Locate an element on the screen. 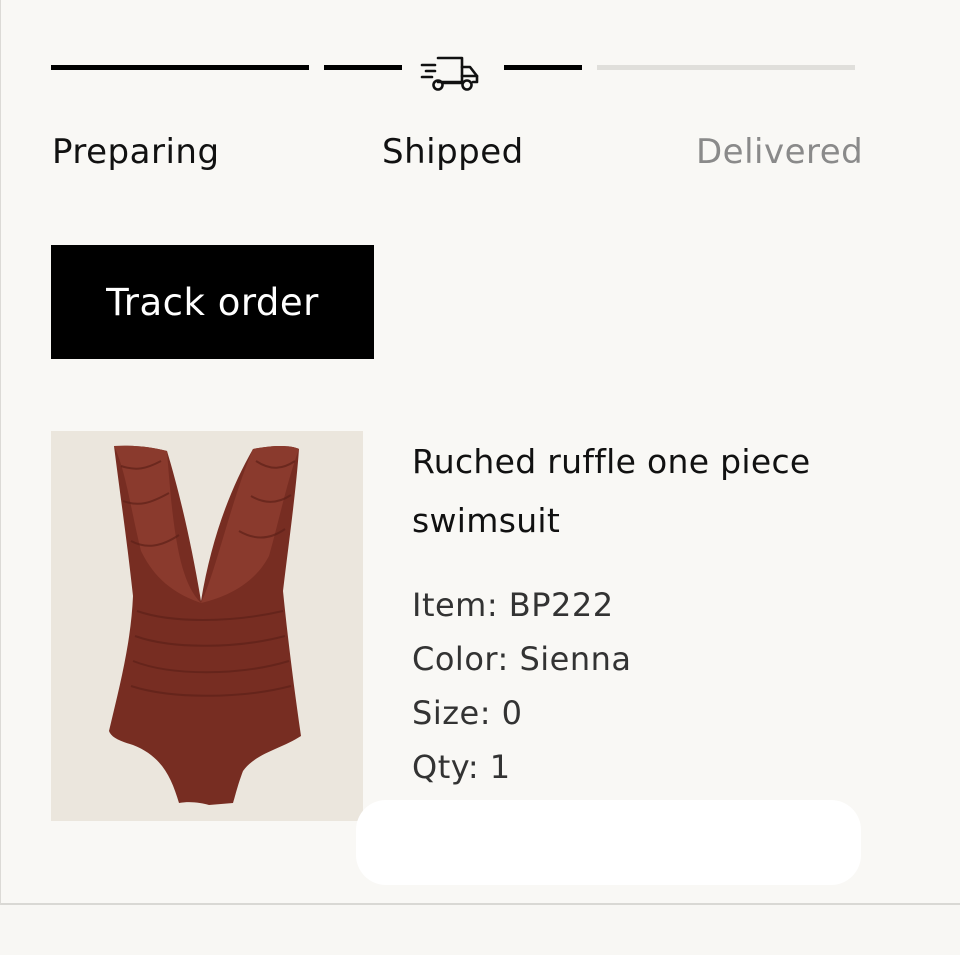 The height and width of the screenshot is (955, 960). swimsuit-image is located at coordinates (205, 625).